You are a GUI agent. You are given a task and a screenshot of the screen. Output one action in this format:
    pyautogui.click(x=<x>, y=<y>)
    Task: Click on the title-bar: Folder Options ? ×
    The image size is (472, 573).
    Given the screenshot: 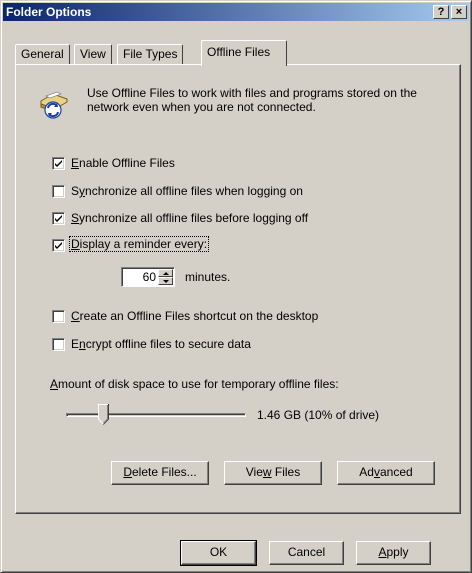 What is the action you would take?
    pyautogui.click(x=236, y=12)
    